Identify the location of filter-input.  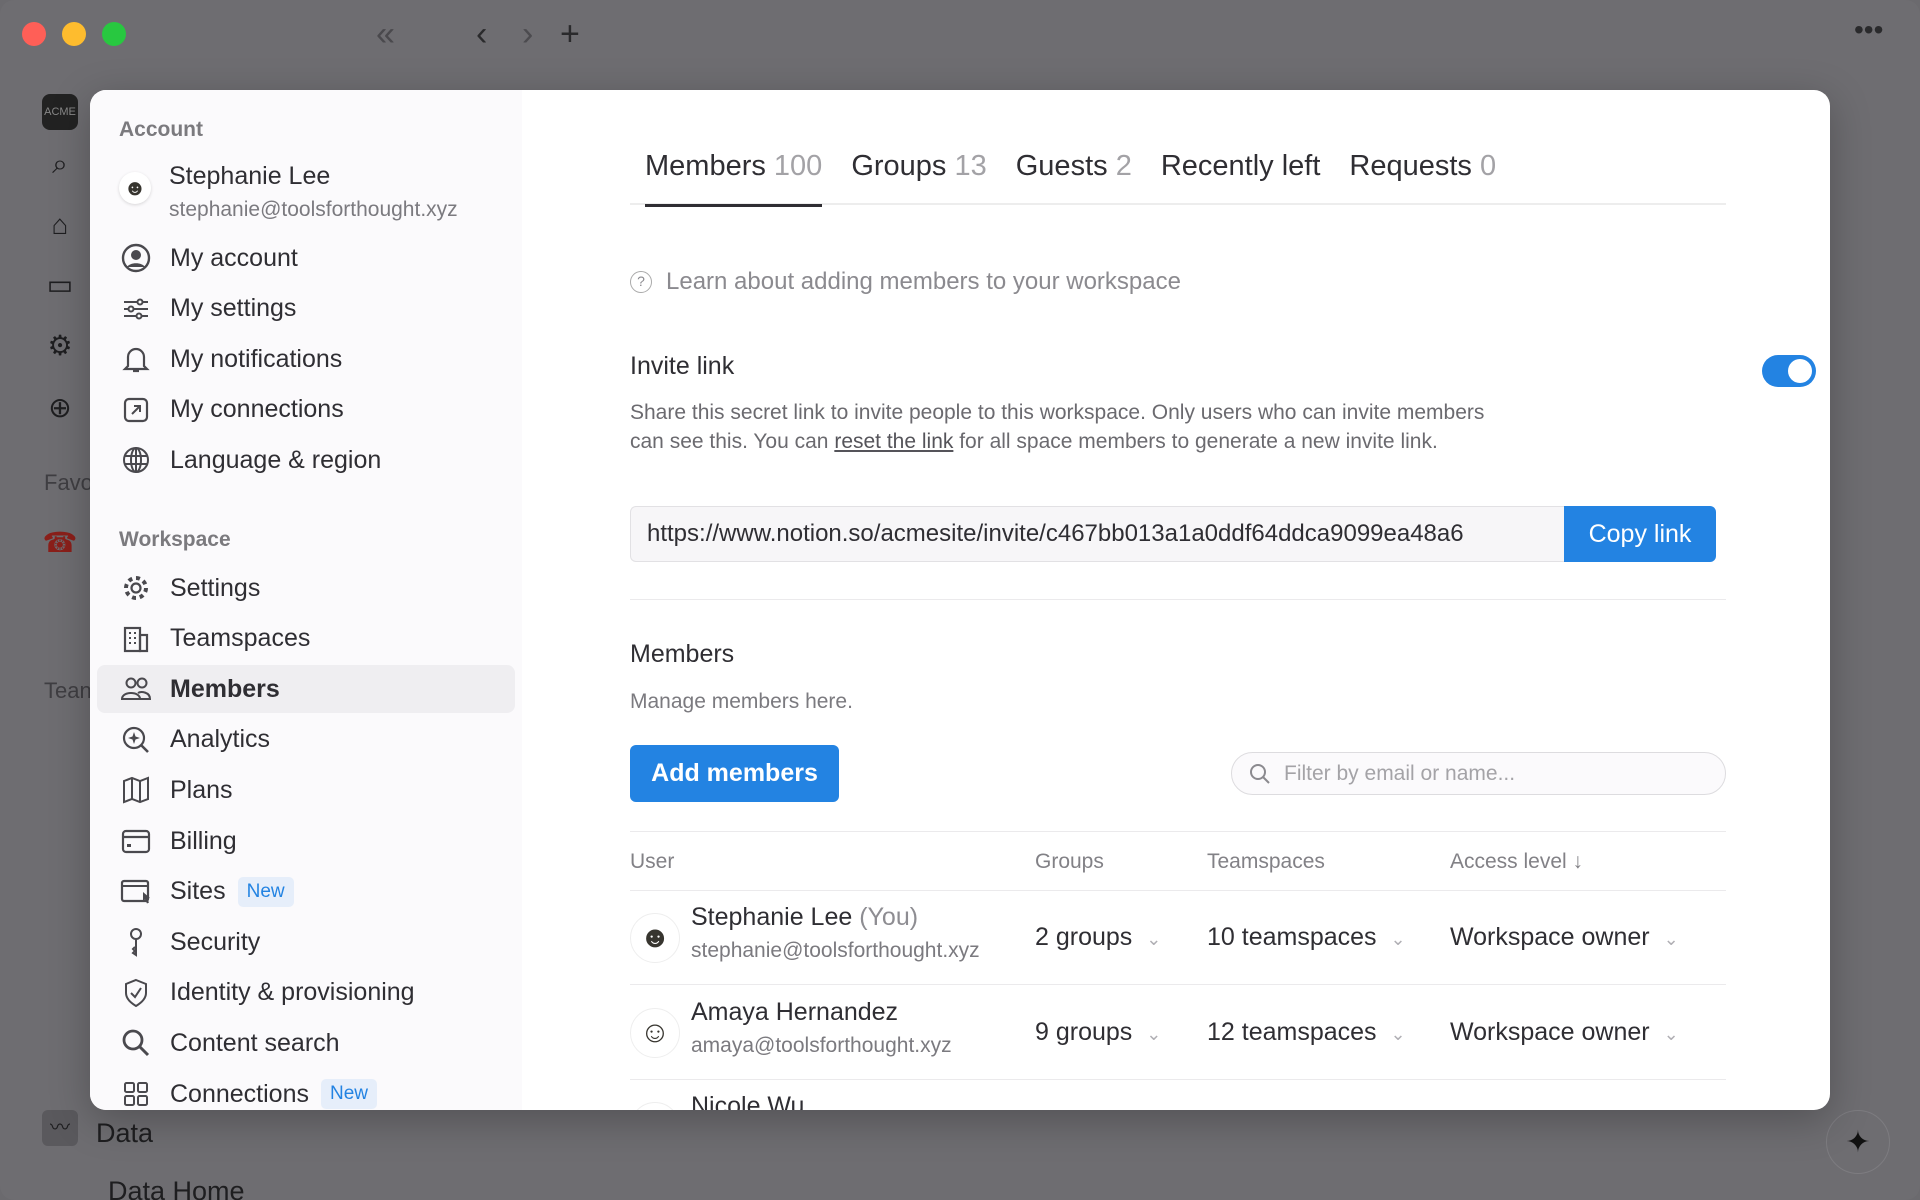
(1478, 773).